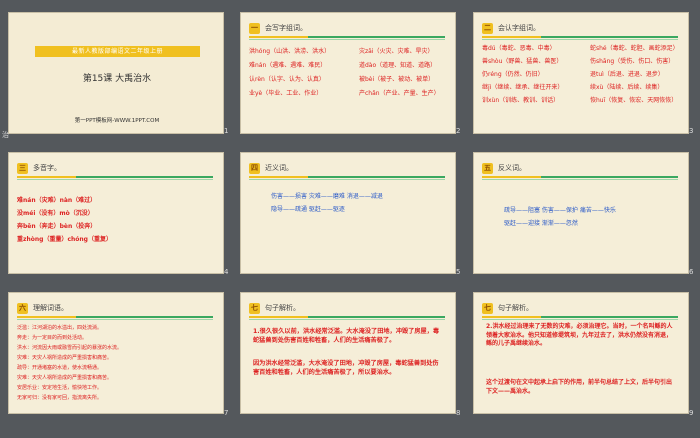 This screenshot has width=700, height=438. What do you see at coordinates (399, 93) in the screenshot?
I see `word-row: 产chǎn（产业、产量、生产）` at bounding box center [399, 93].